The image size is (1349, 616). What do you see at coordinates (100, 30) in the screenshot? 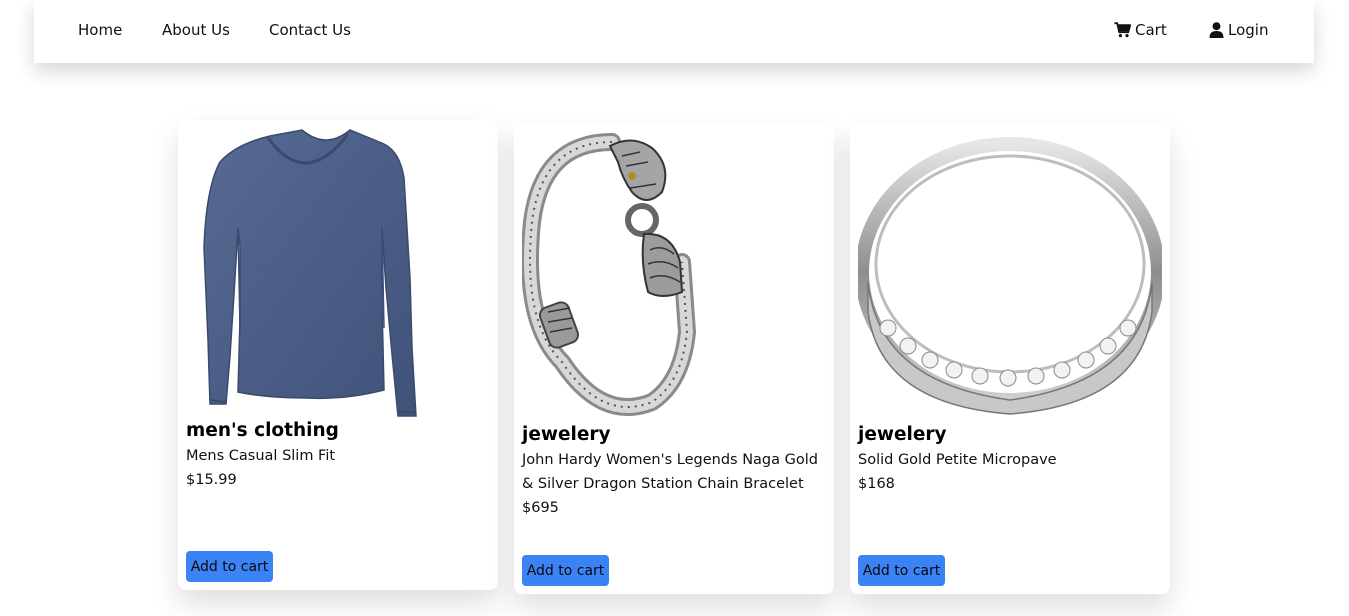
I see `nav-home-link: Home` at bounding box center [100, 30].